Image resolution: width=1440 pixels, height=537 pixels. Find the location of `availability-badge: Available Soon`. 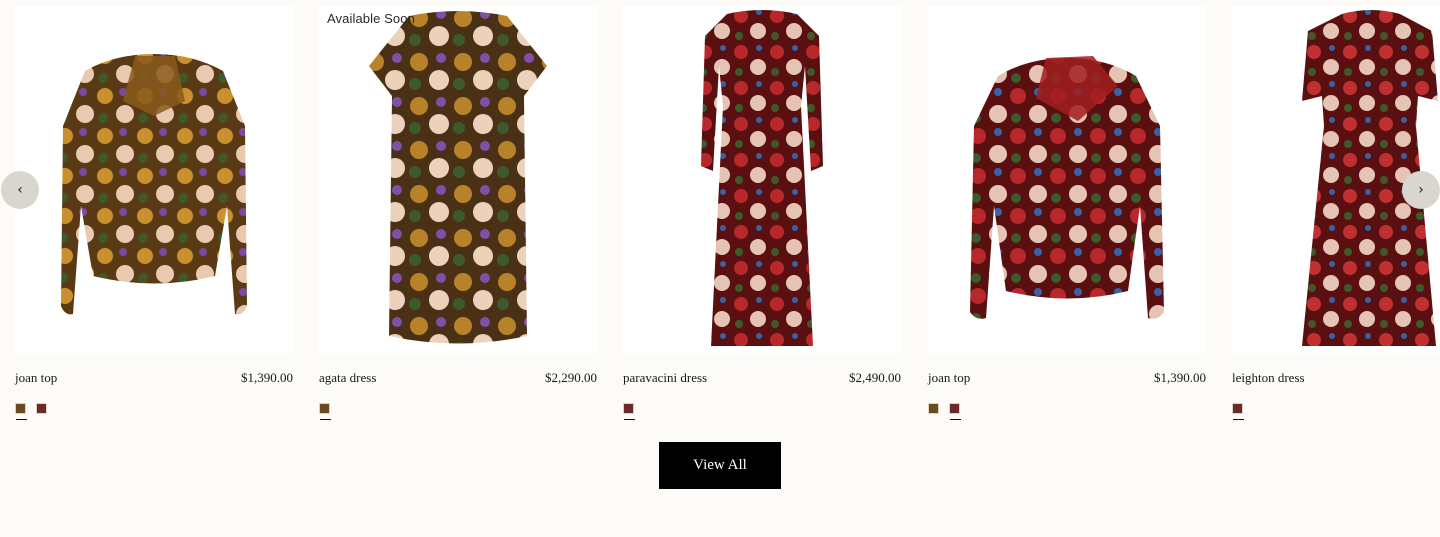

availability-badge: Available Soon is located at coordinates (371, 18).